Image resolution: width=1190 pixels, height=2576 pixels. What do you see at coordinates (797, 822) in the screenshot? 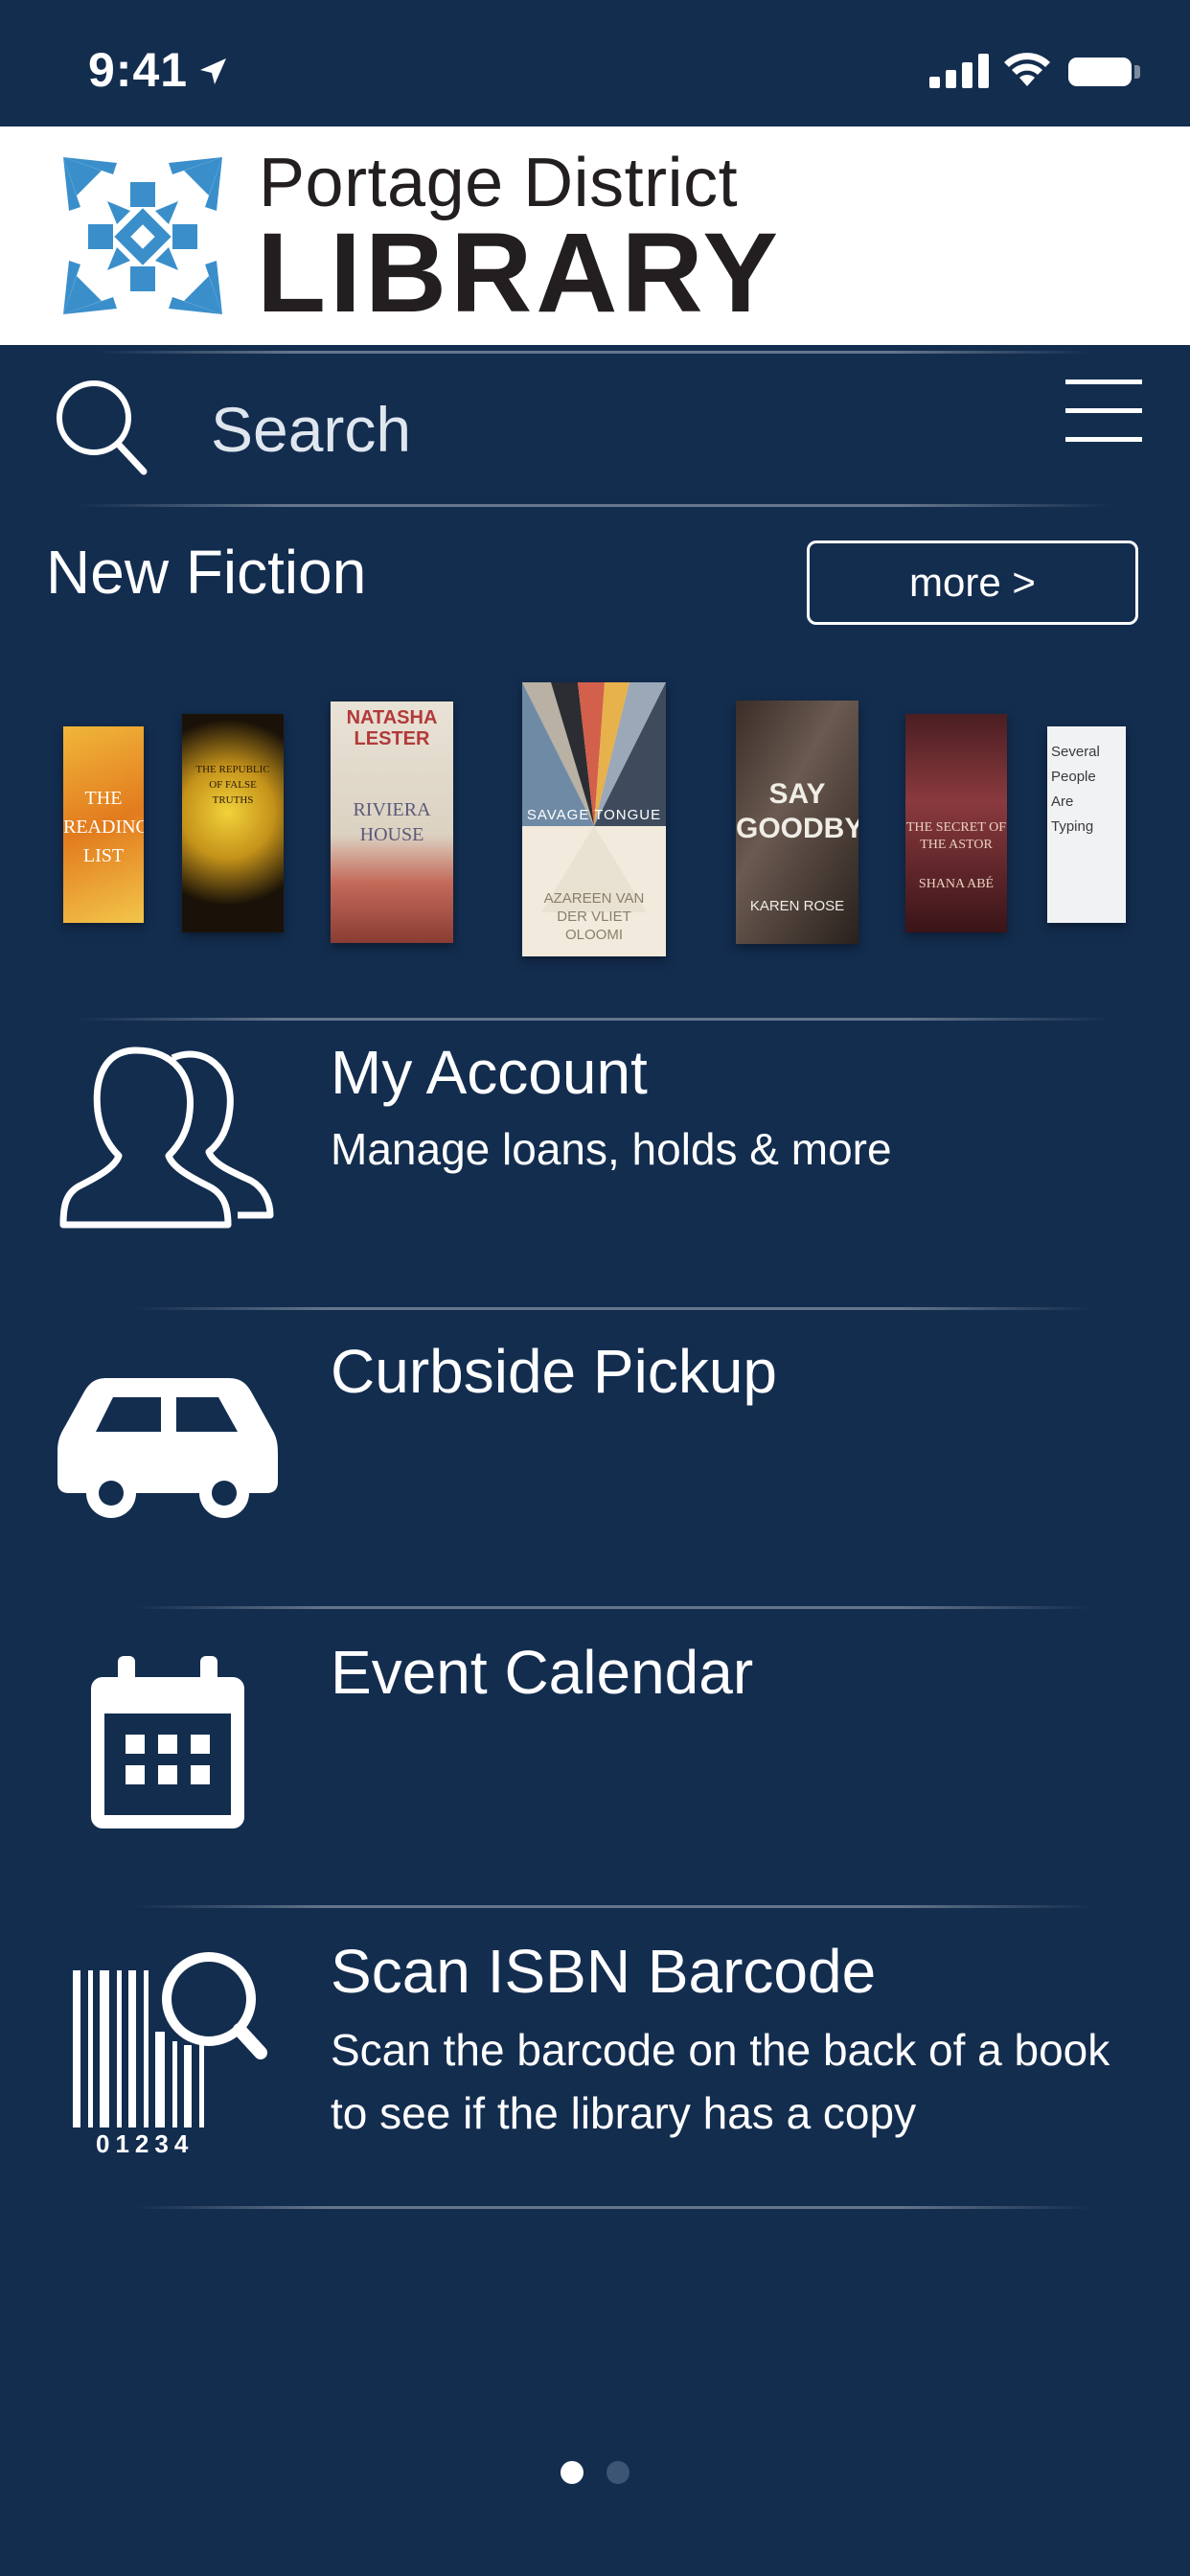
I see `book-cover: SAY GOODBYE KAREN ROSE` at bounding box center [797, 822].